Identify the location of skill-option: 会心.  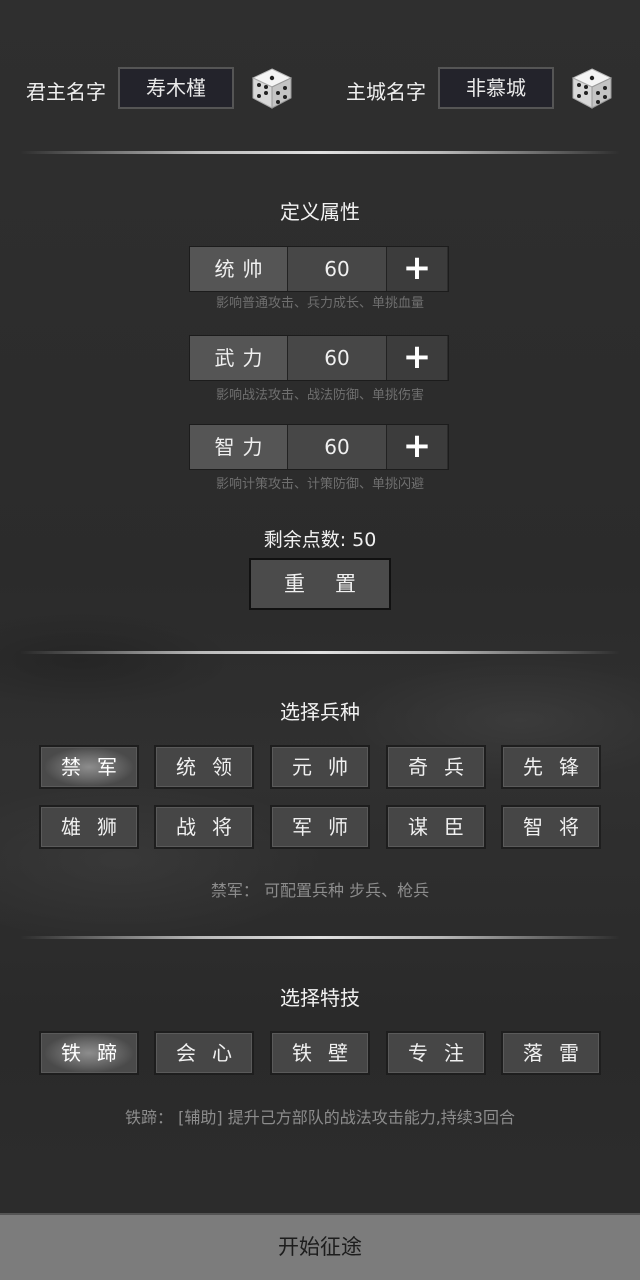
(204, 1053).